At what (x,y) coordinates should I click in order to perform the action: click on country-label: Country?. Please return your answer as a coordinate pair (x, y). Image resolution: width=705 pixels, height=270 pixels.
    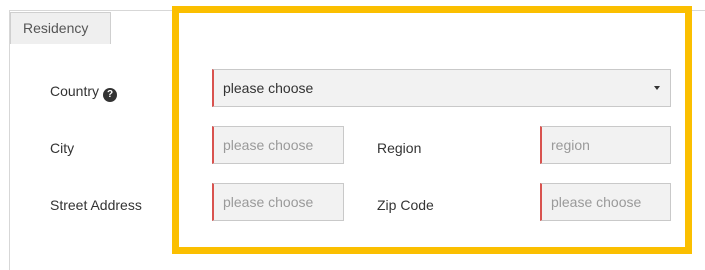
    Looking at the image, I should click on (84, 92).